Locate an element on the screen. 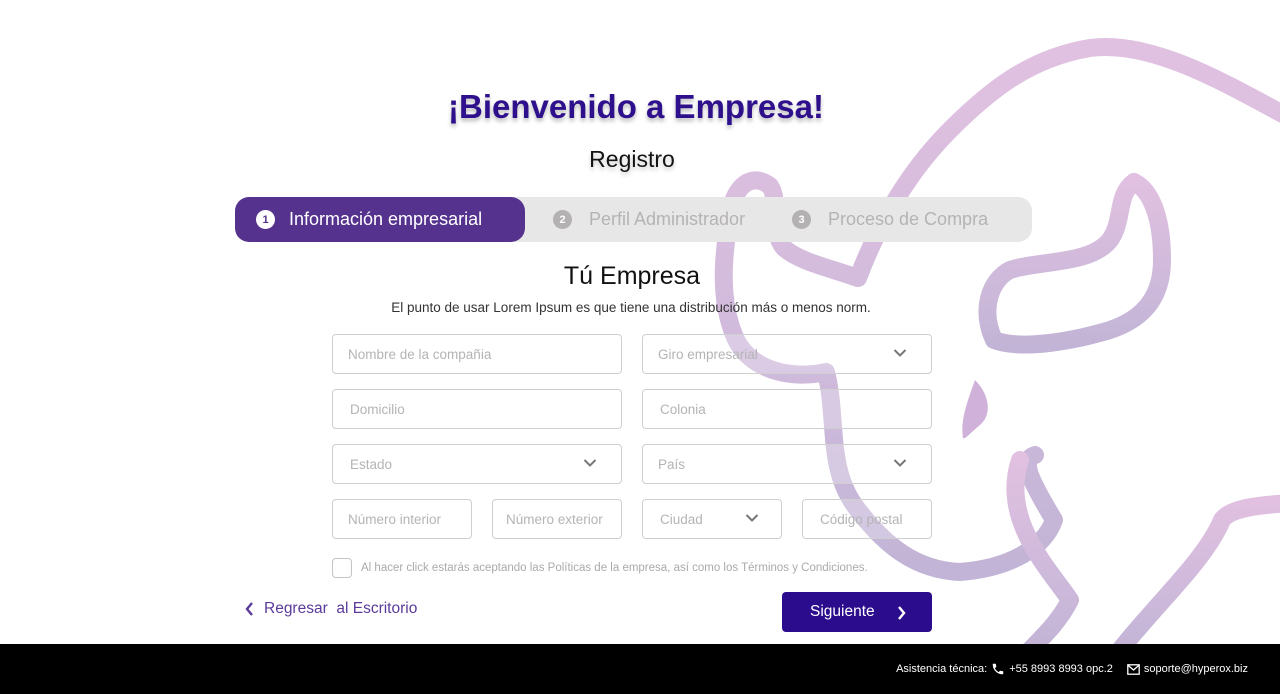  address-input: Domicilio is located at coordinates (477, 409).